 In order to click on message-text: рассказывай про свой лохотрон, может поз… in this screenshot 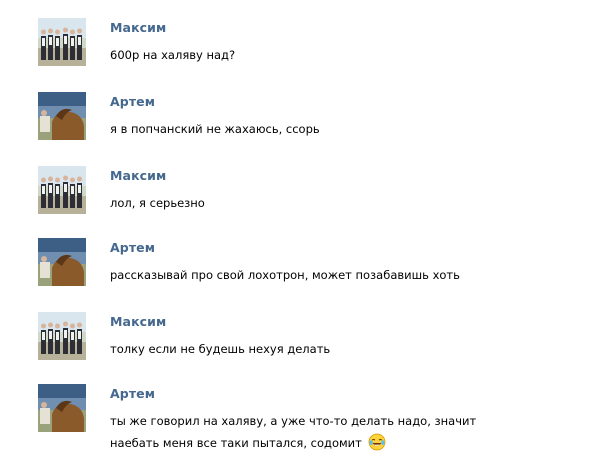, I will do `click(285, 275)`.